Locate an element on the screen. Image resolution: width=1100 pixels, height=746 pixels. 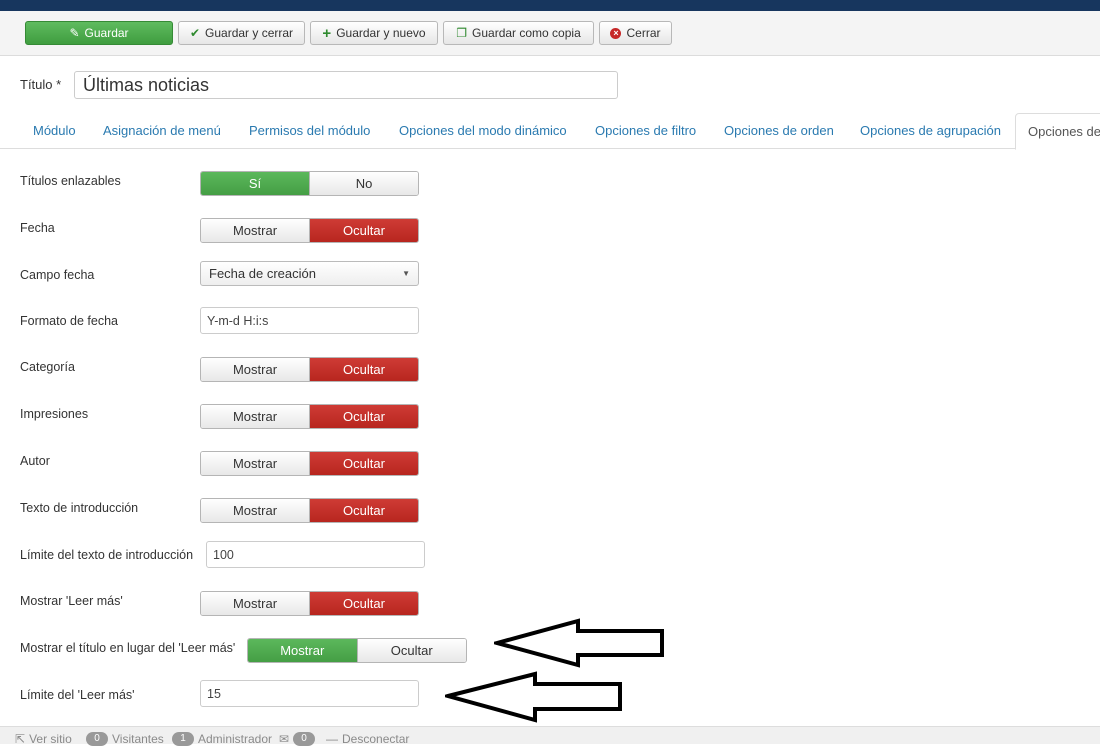
category-toggle: Mostrar Ocultar is located at coordinates (309, 369).